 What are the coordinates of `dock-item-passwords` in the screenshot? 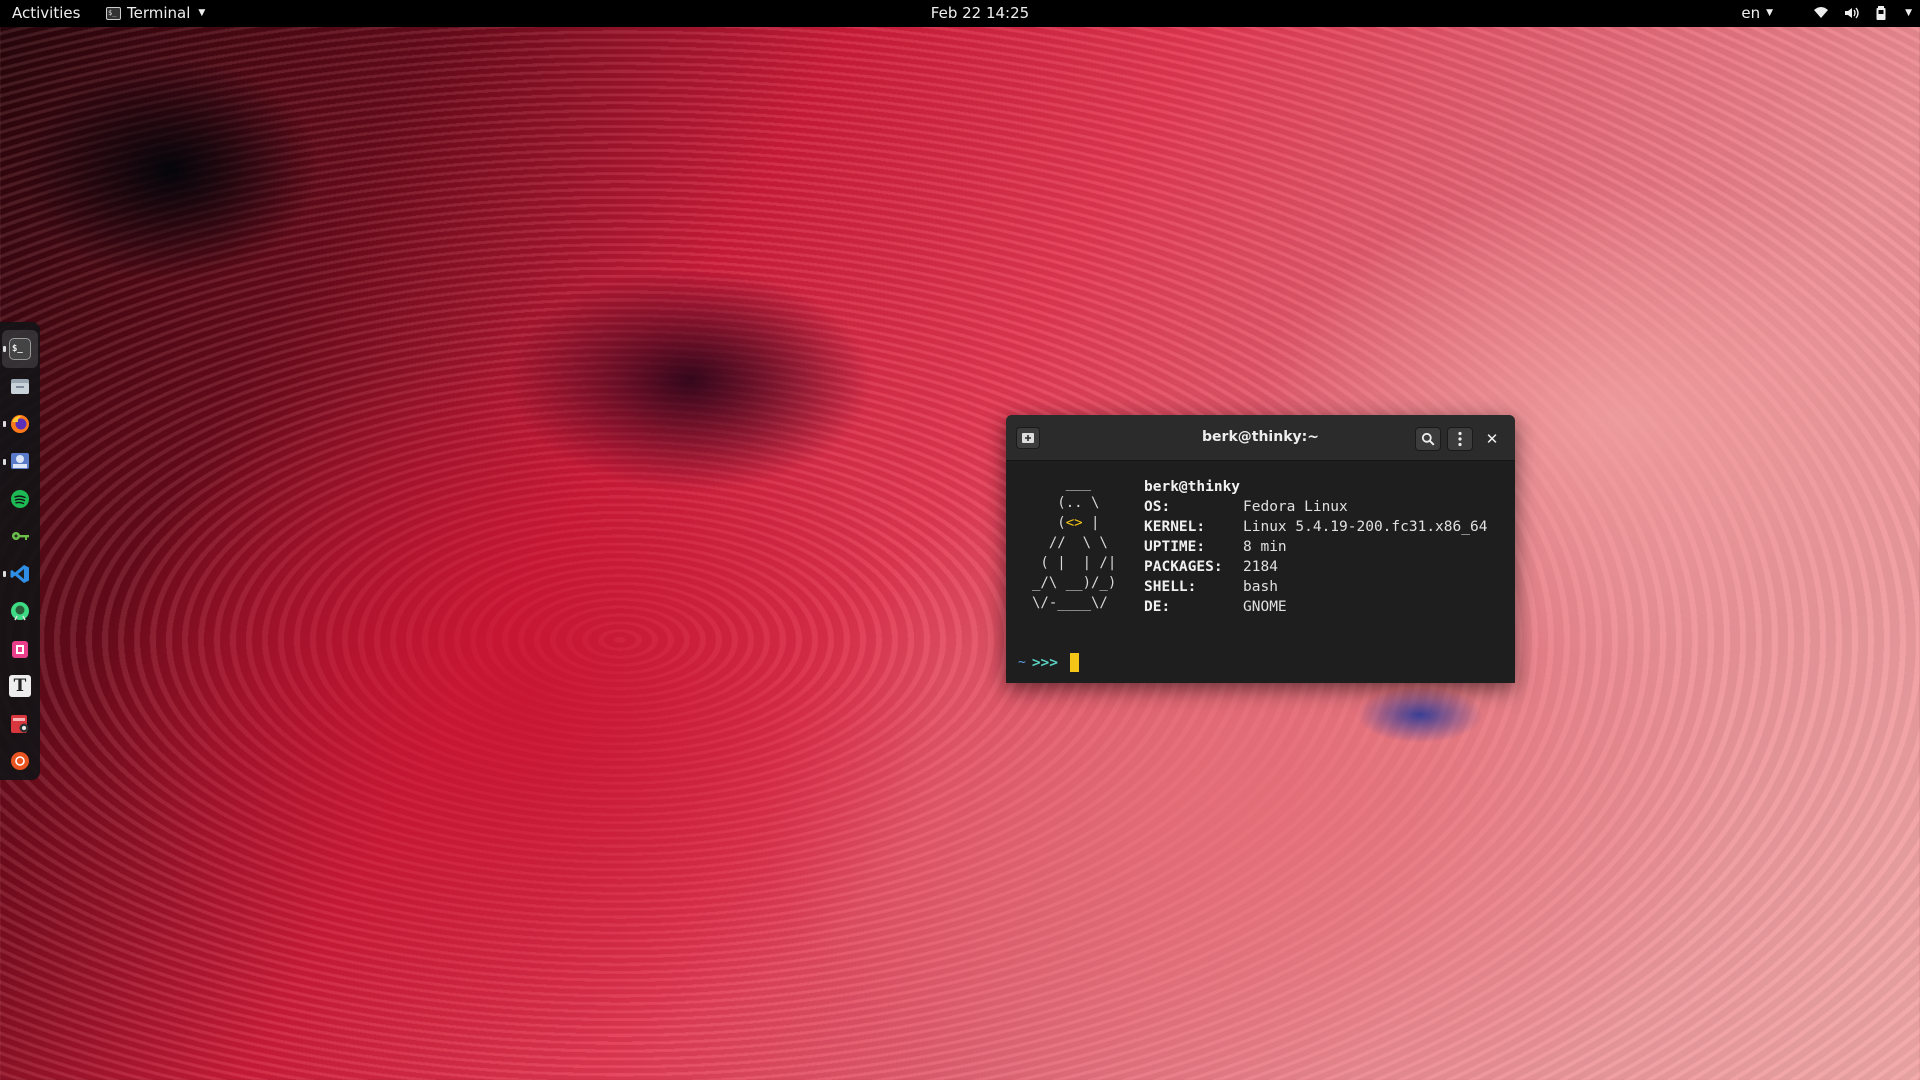 It's located at (20, 537).